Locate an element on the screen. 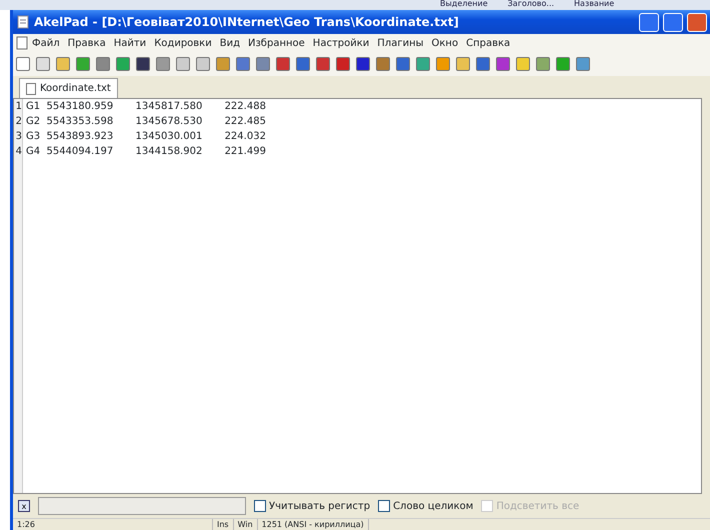 This screenshot has height=530, width=710. status-text: Win is located at coordinates (246, 524).